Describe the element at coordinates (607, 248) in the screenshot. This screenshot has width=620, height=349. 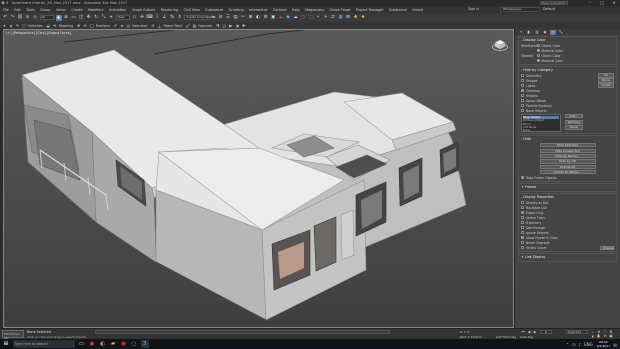
I see `shaded-button: Shaded` at that location.